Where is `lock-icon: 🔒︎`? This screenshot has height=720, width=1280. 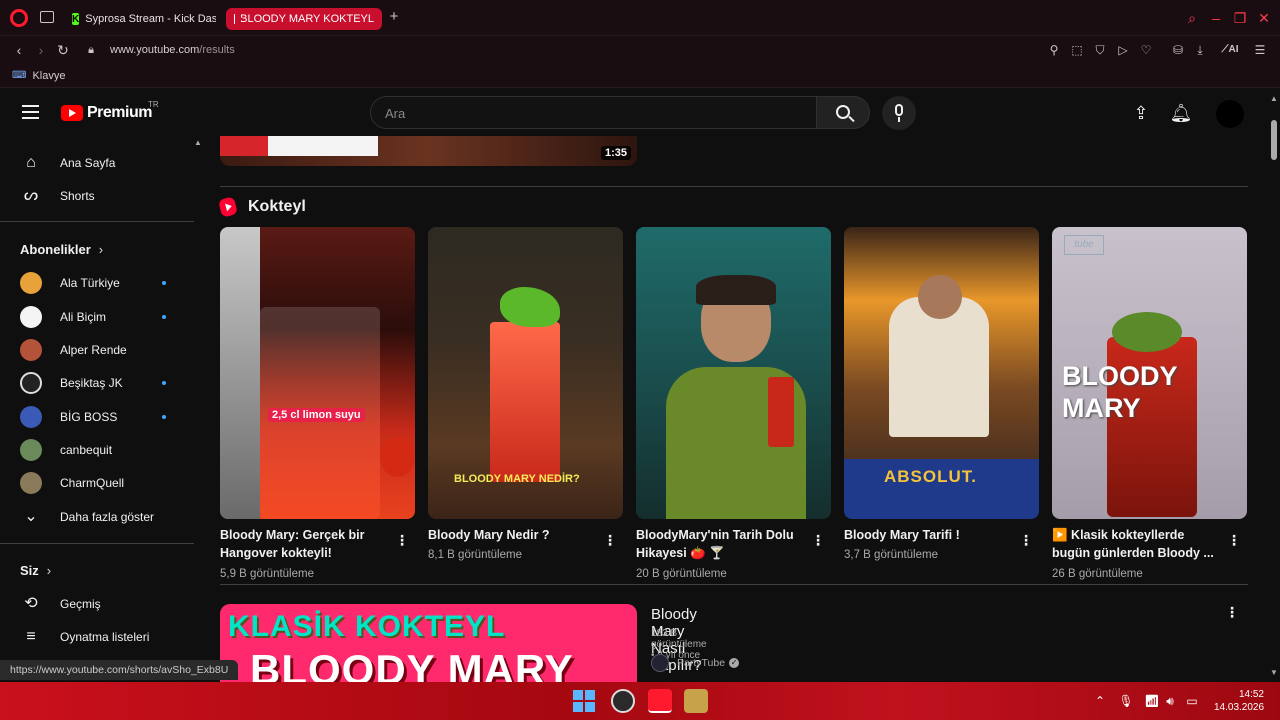
lock-icon: 🔒︎ is located at coordinates (91, 50).